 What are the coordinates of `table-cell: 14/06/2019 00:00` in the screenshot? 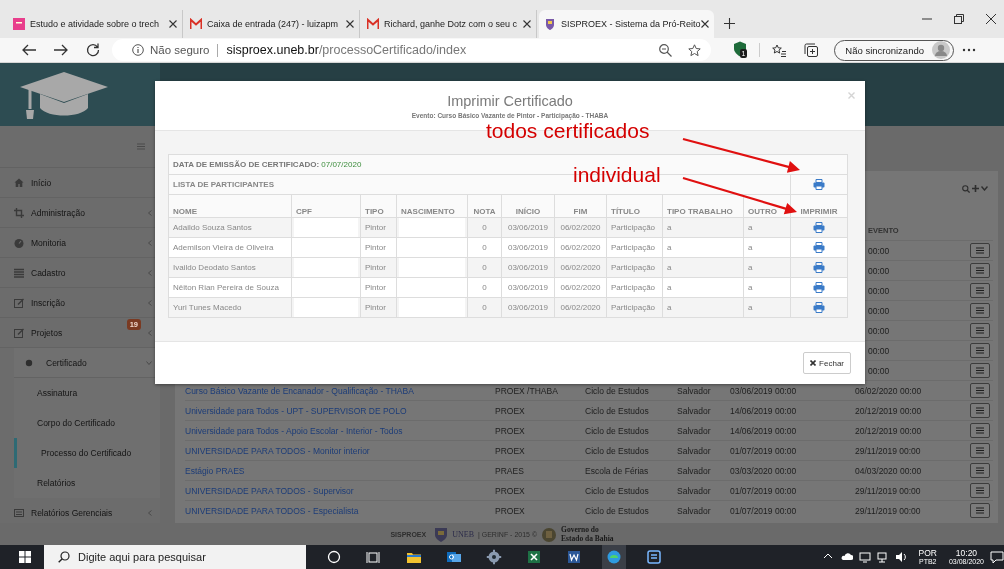 It's located at (763, 430).